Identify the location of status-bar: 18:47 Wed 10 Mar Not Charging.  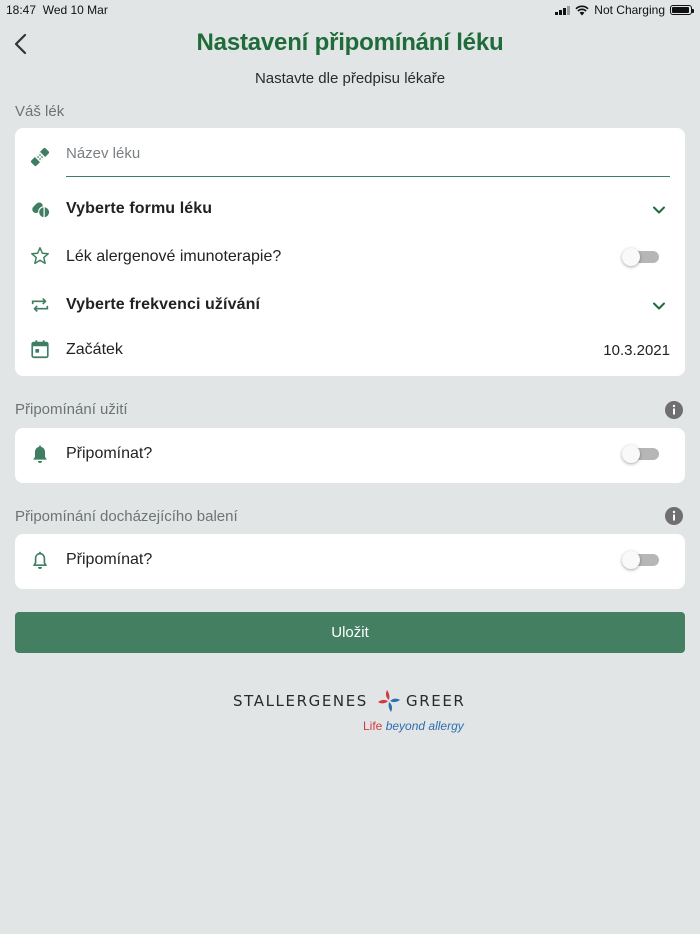
(350, 10).